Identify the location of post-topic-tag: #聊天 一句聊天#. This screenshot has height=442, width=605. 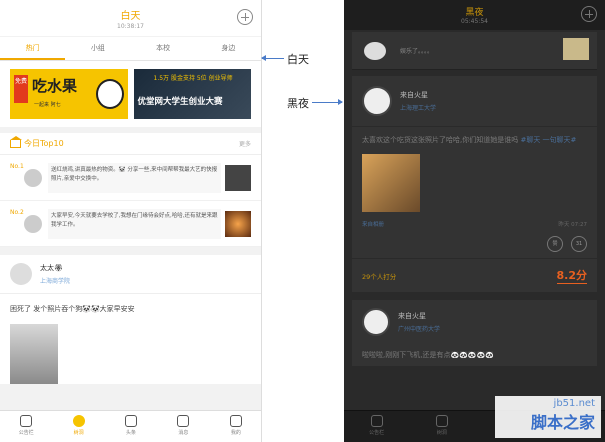
(548, 140).